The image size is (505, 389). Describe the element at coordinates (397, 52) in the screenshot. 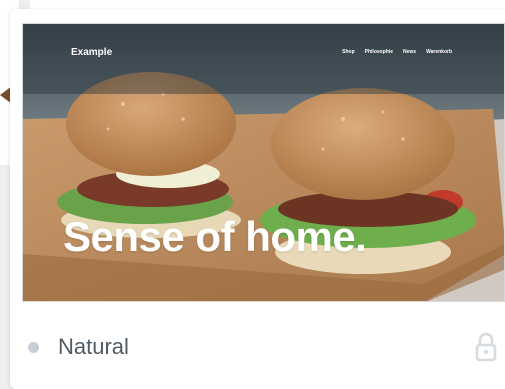

I see `preview-site-nav: Shop Philosophie News Warenkorb` at that location.